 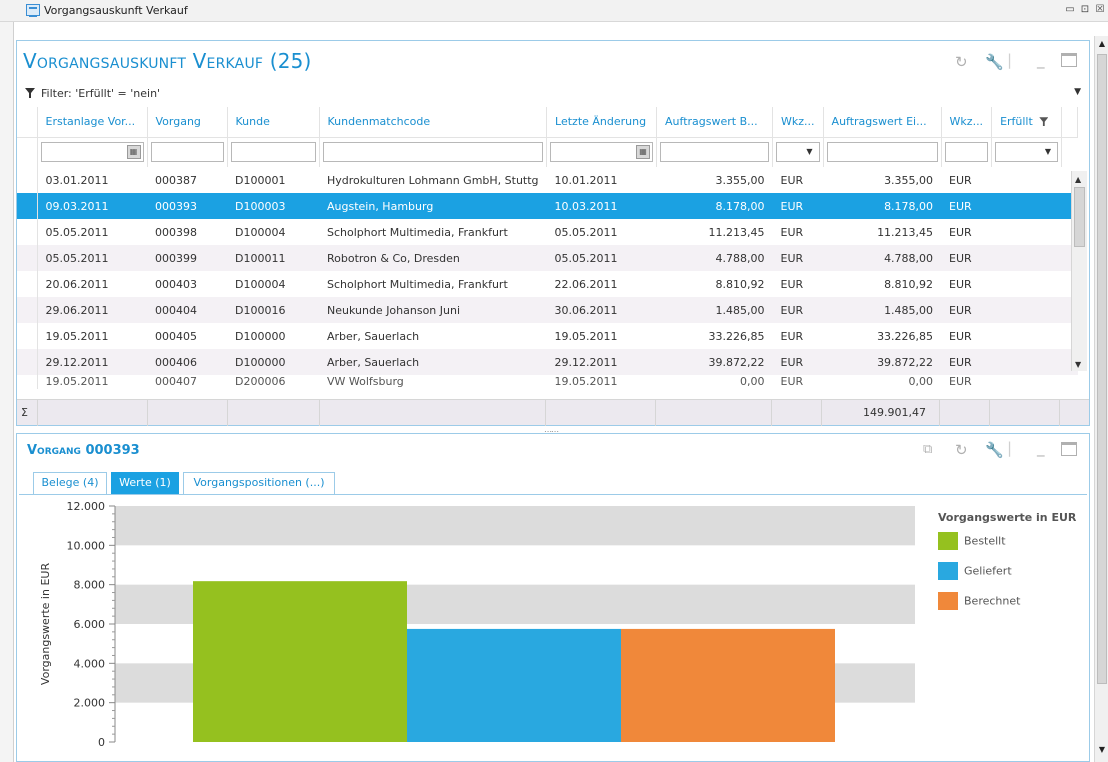 What do you see at coordinates (1077, 92) in the screenshot?
I see `filter-dropdown-icon: ▼` at bounding box center [1077, 92].